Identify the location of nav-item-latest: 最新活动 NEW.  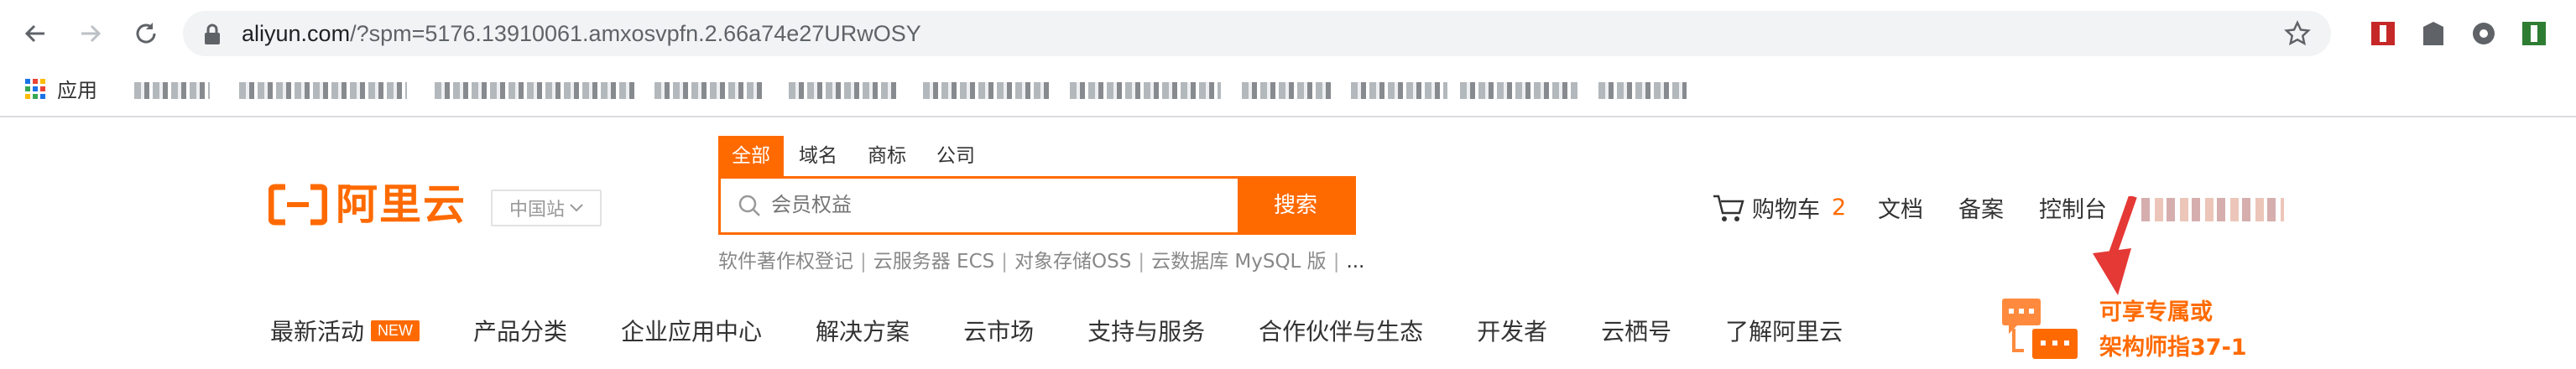
(345, 330).